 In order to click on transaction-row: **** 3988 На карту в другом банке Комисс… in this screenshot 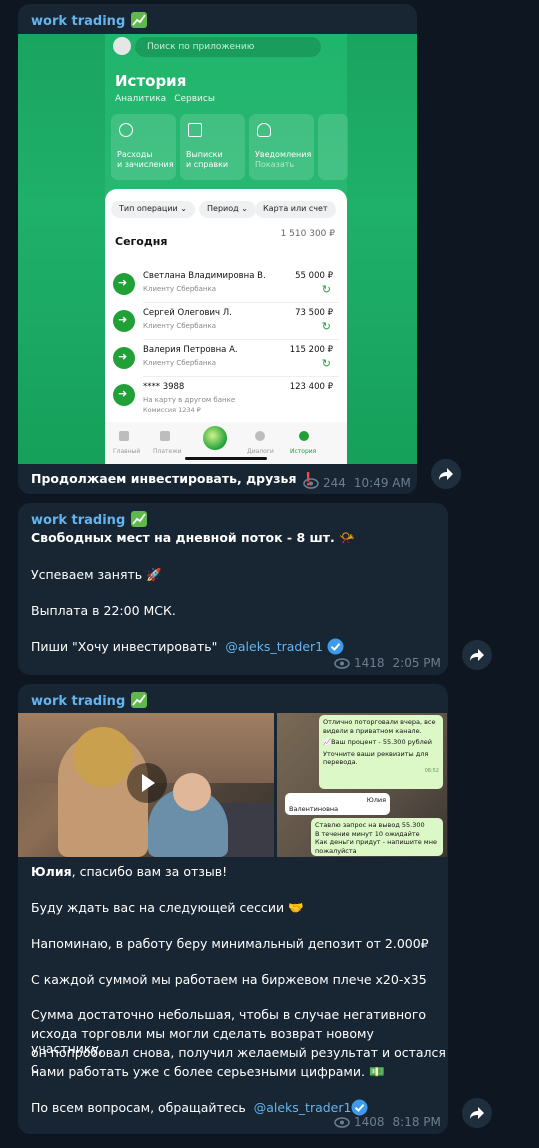, I will do `click(226, 396)`.